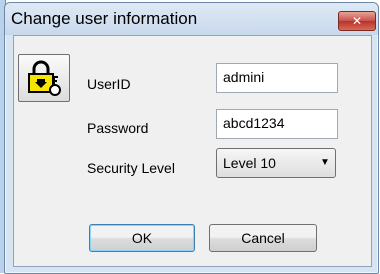 The width and height of the screenshot is (380, 274). What do you see at coordinates (277, 78) in the screenshot?
I see `userid-input: admini` at bounding box center [277, 78].